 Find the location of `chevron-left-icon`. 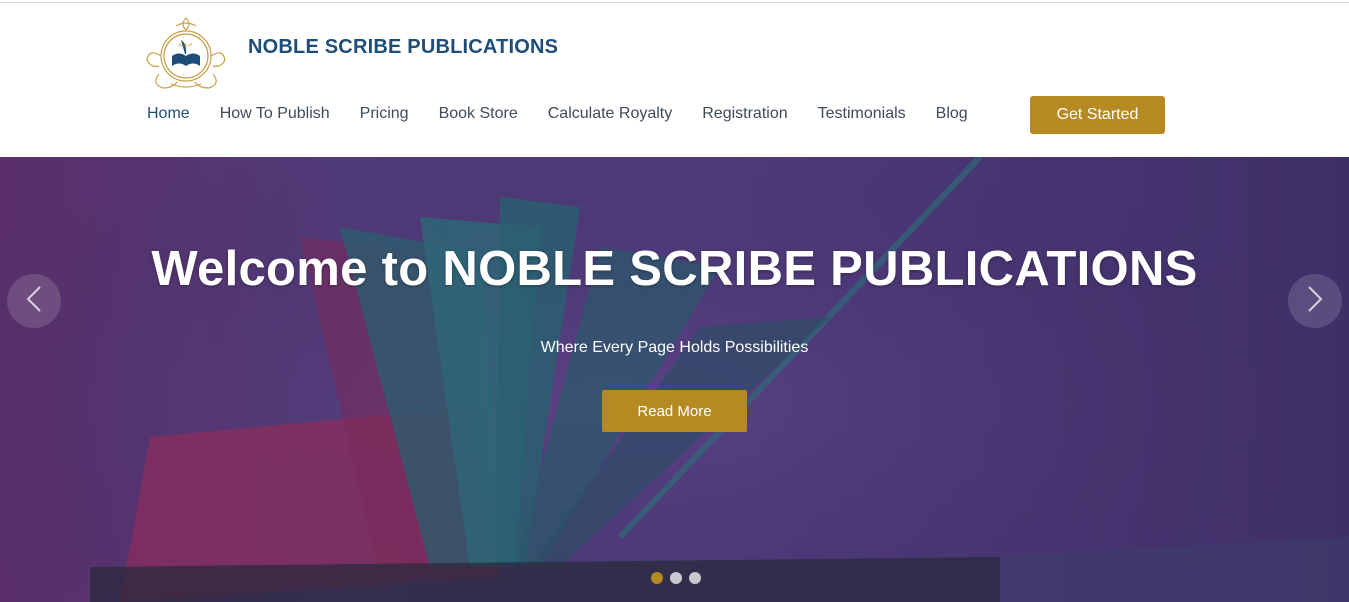

chevron-left-icon is located at coordinates (34, 301).